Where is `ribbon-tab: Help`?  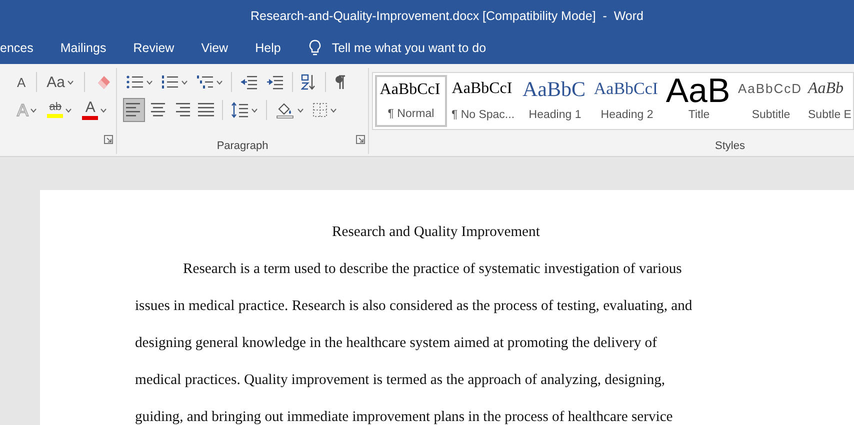 ribbon-tab: Help is located at coordinates (268, 48).